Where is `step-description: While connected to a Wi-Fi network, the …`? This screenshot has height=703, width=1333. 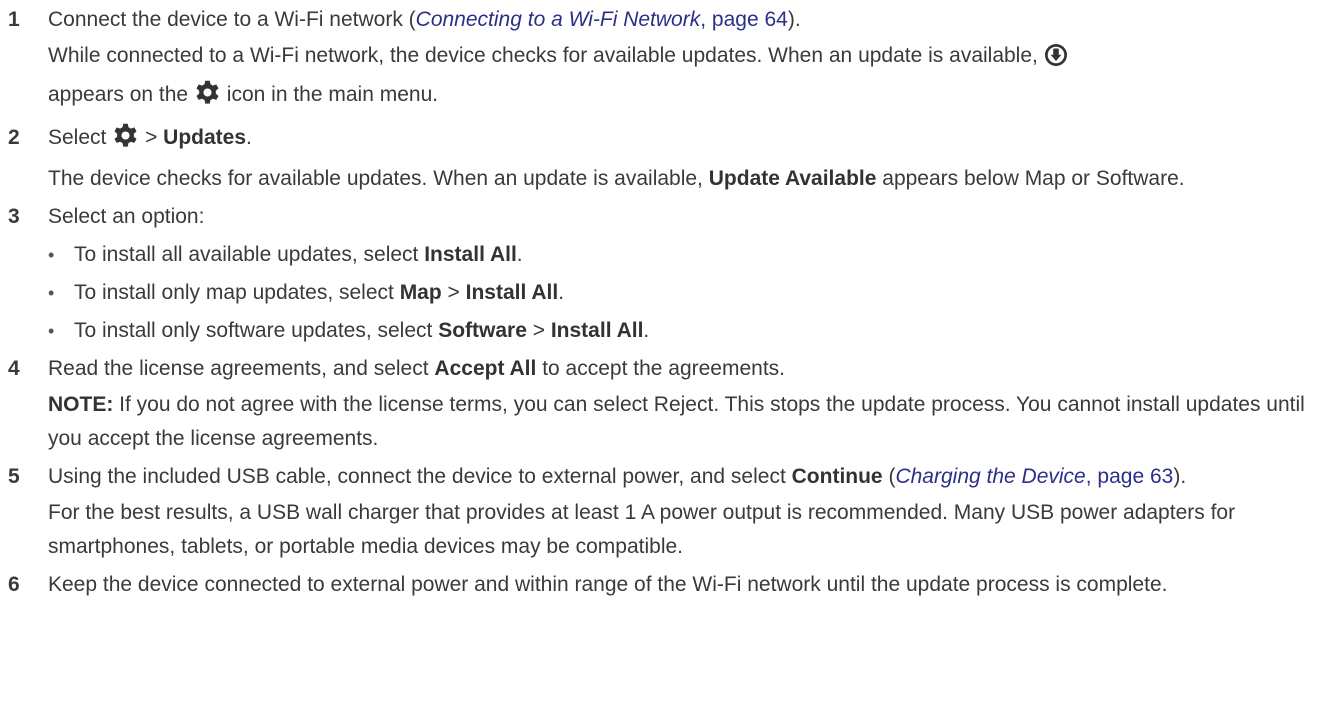 step-description: While connected to a Wi-Fi network, the … is located at coordinates (690, 78).